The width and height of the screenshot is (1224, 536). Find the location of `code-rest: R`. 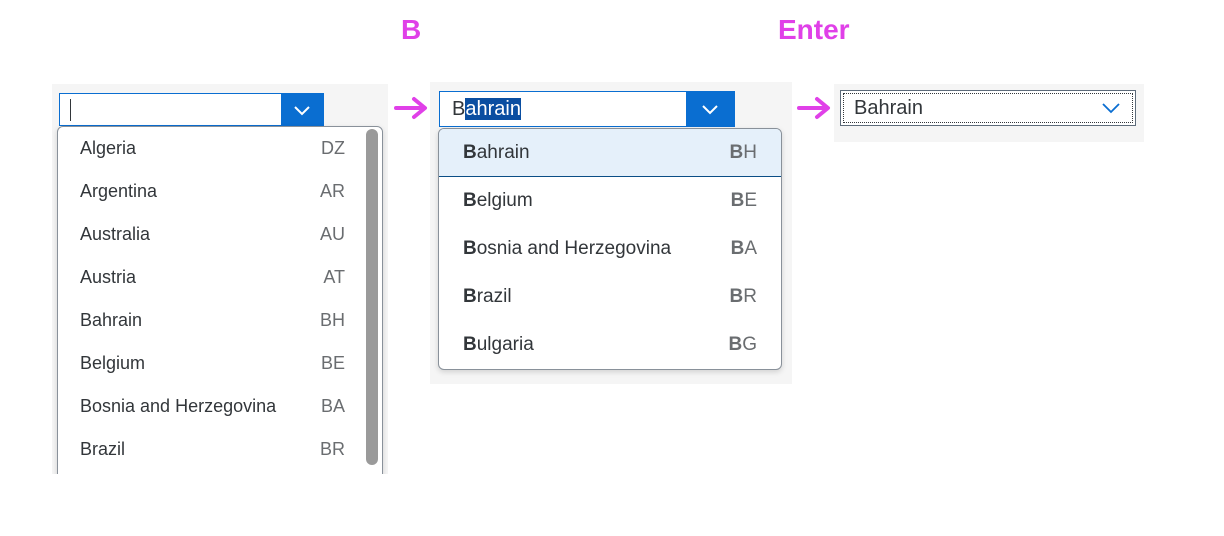

code-rest: R is located at coordinates (750, 296).